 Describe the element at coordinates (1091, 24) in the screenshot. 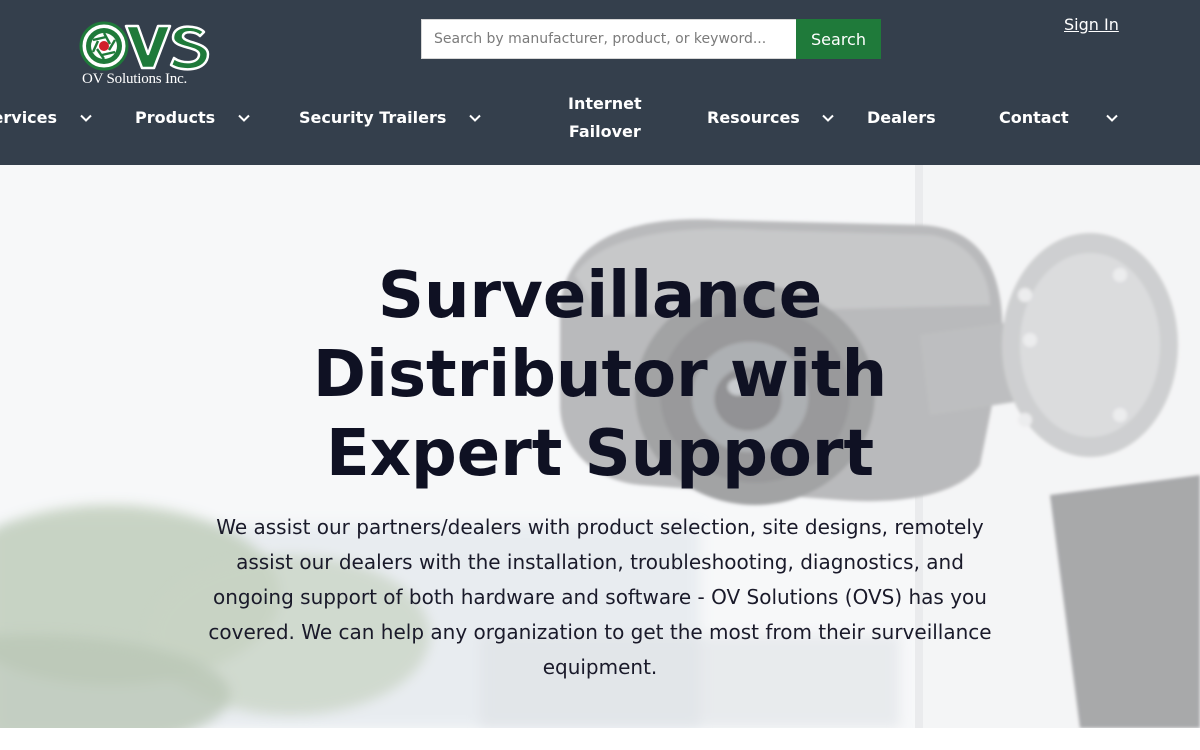

I see `sign-in-link: Sign In` at that location.